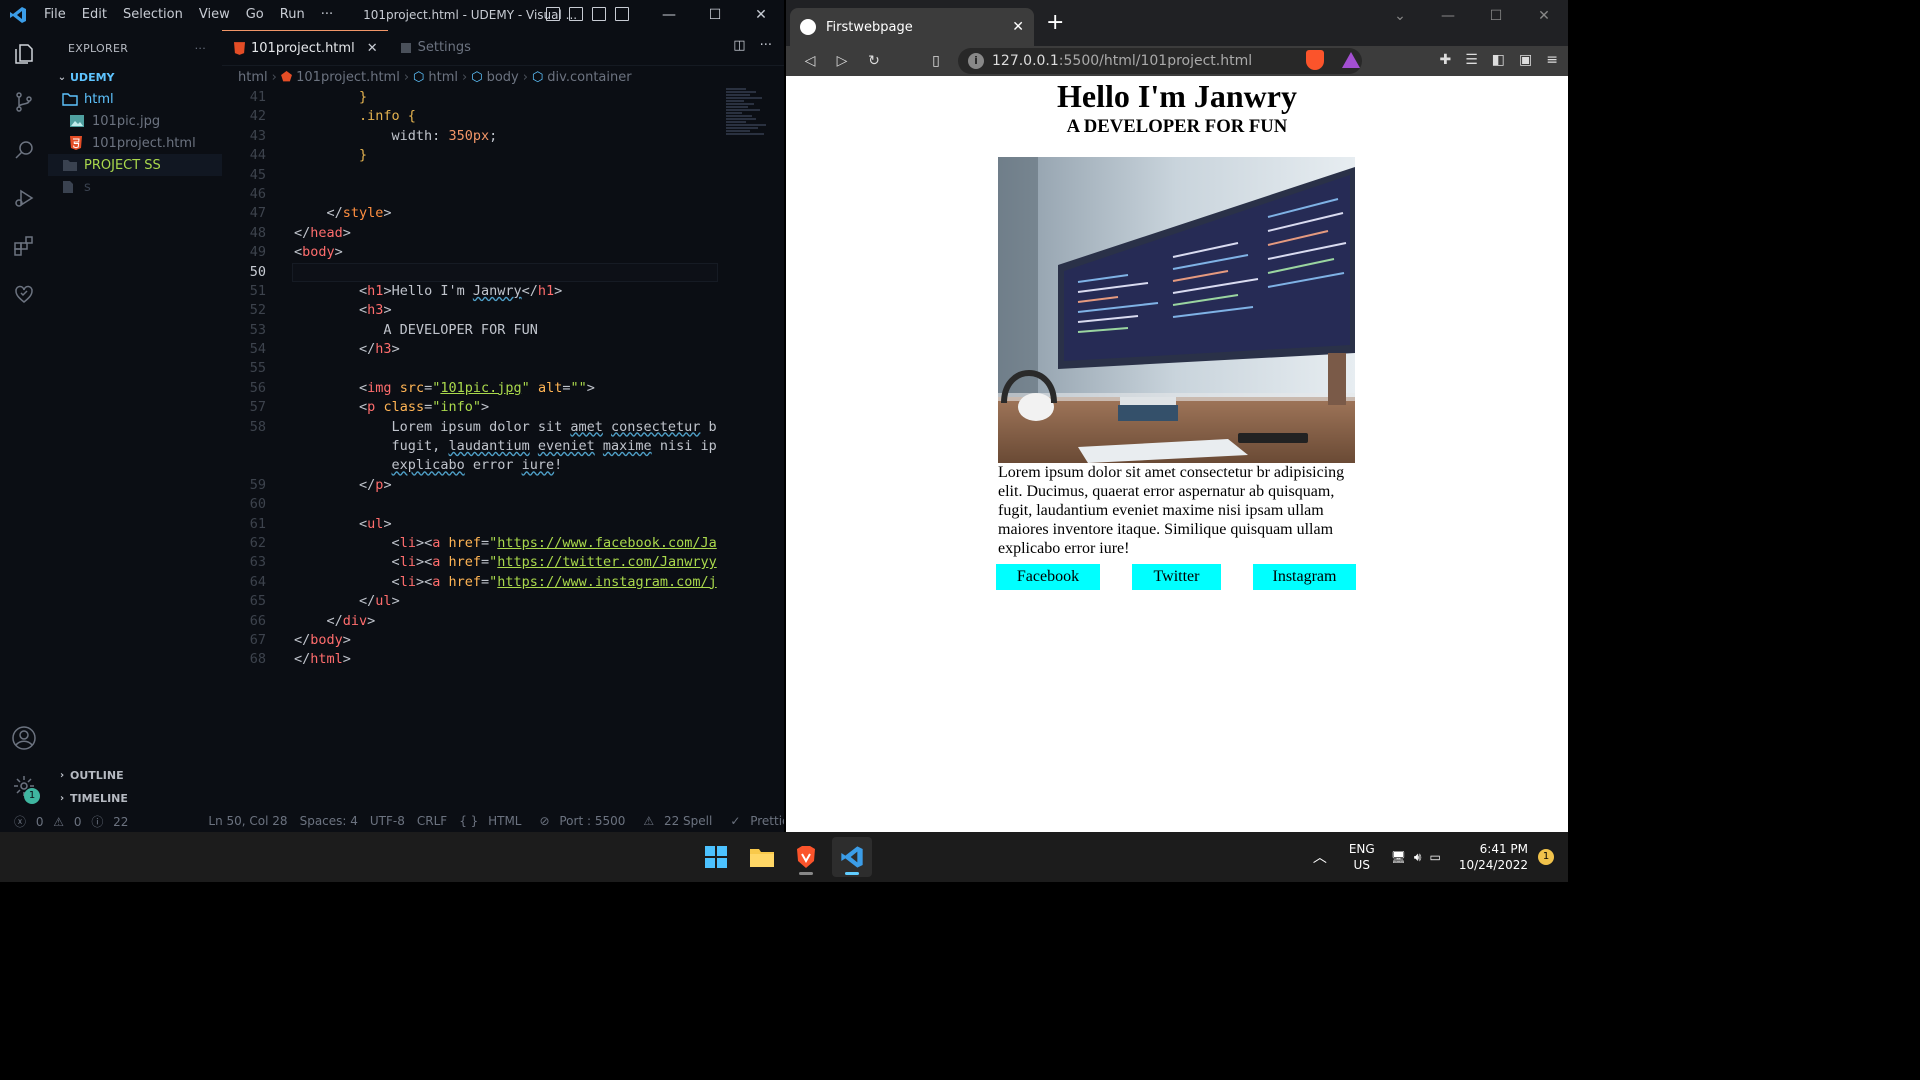  What do you see at coordinates (24, 54) in the screenshot?
I see `explorer-icon` at bounding box center [24, 54].